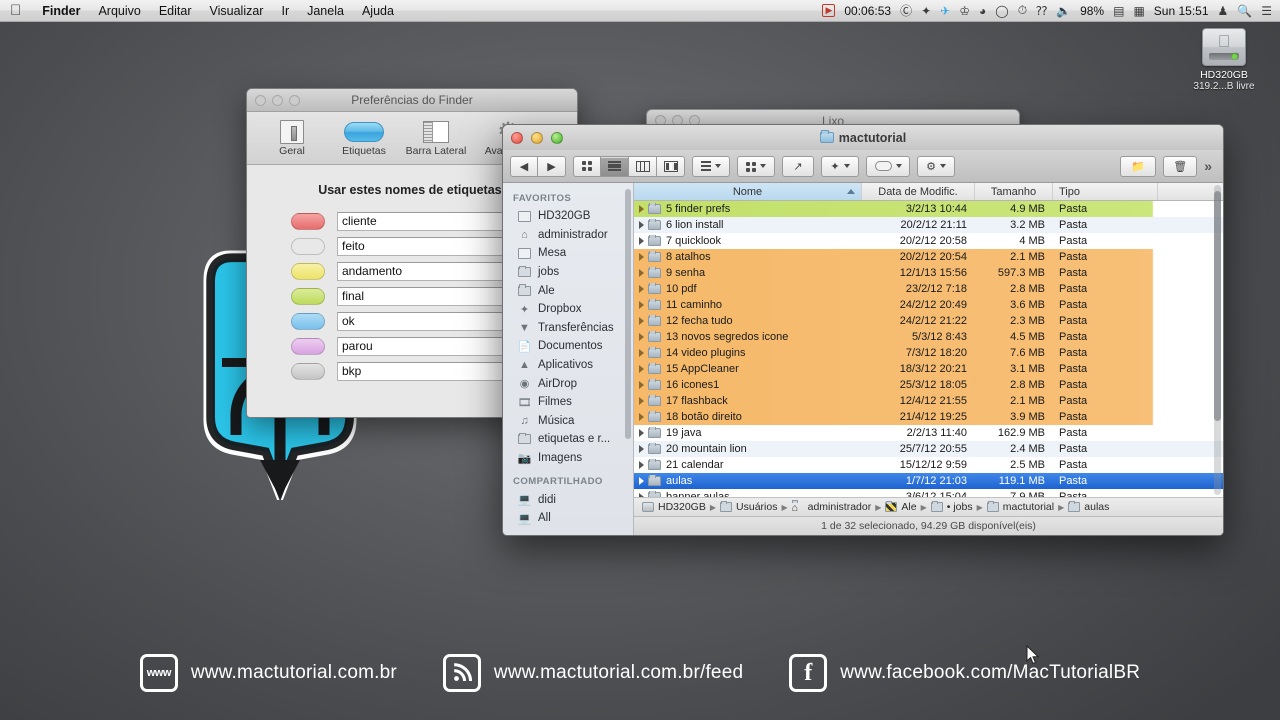  What do you see at coordinates (1020, 506) in the screenshot?
I see `path-segment-mactutorial: mactutorial` at bounding box center [1020, 506].